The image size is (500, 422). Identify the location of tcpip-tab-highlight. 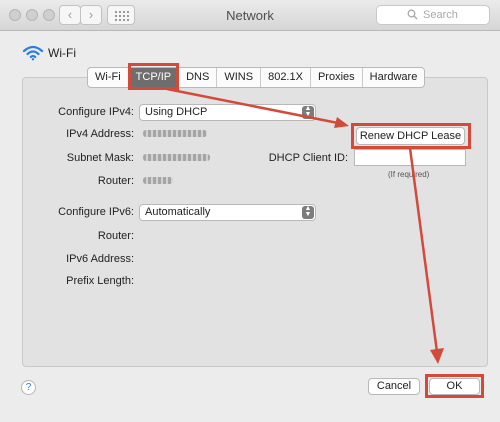
(153, 76).